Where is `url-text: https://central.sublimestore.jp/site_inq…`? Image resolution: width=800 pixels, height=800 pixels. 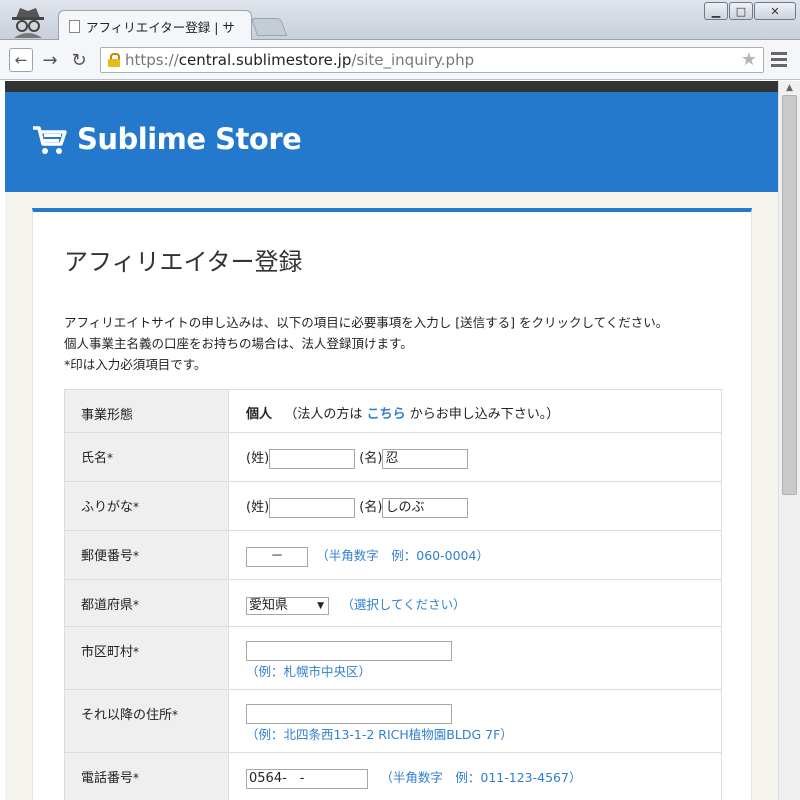 url-text: https://central.sublimestore.jp/site_inq… is located at coordinates (300, 60).